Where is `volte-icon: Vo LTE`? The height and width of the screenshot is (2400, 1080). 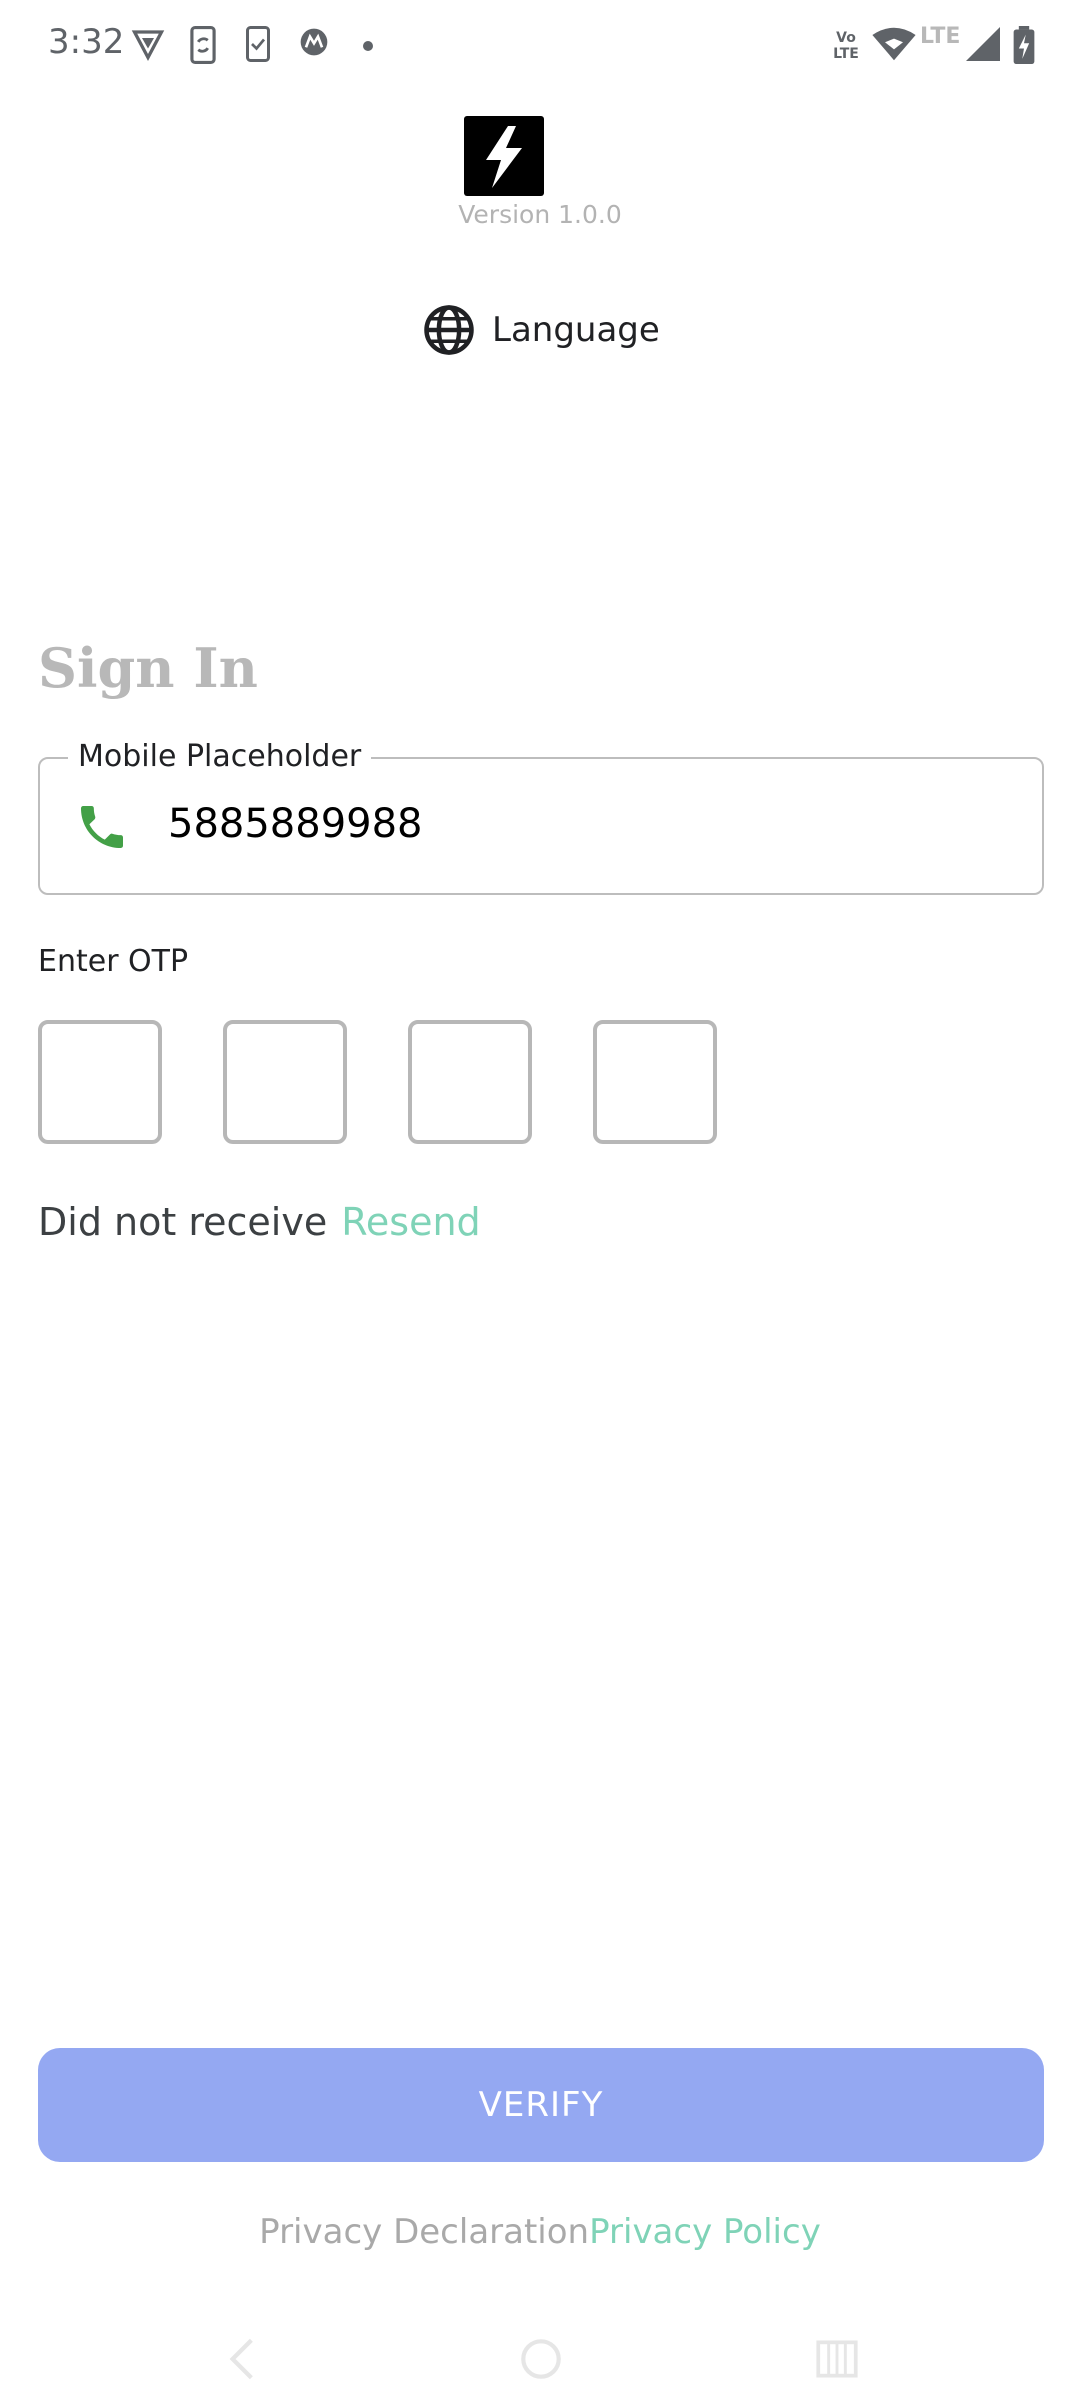 volte-icon: Vo LTE is located at coordinates (846, 46).